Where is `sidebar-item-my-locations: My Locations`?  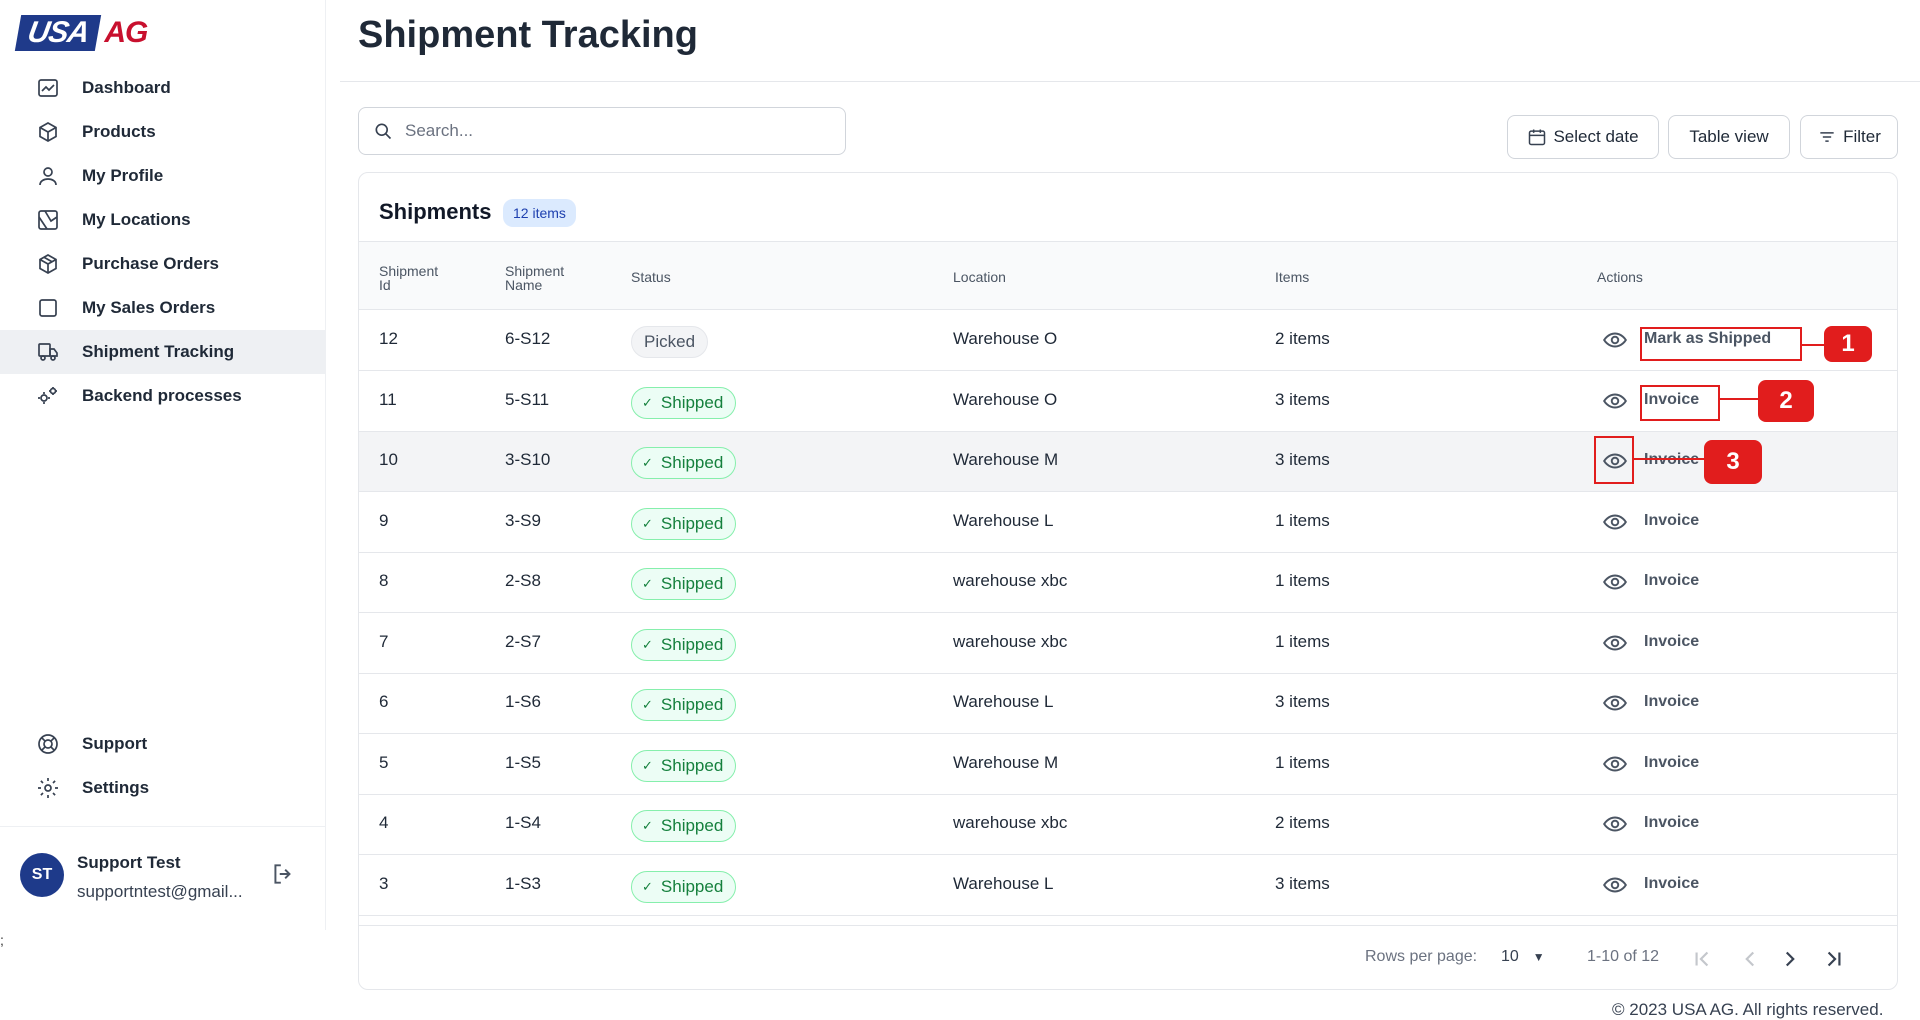
sidebar-item-my-locations: My Locations is located at coordinates (163, 220).